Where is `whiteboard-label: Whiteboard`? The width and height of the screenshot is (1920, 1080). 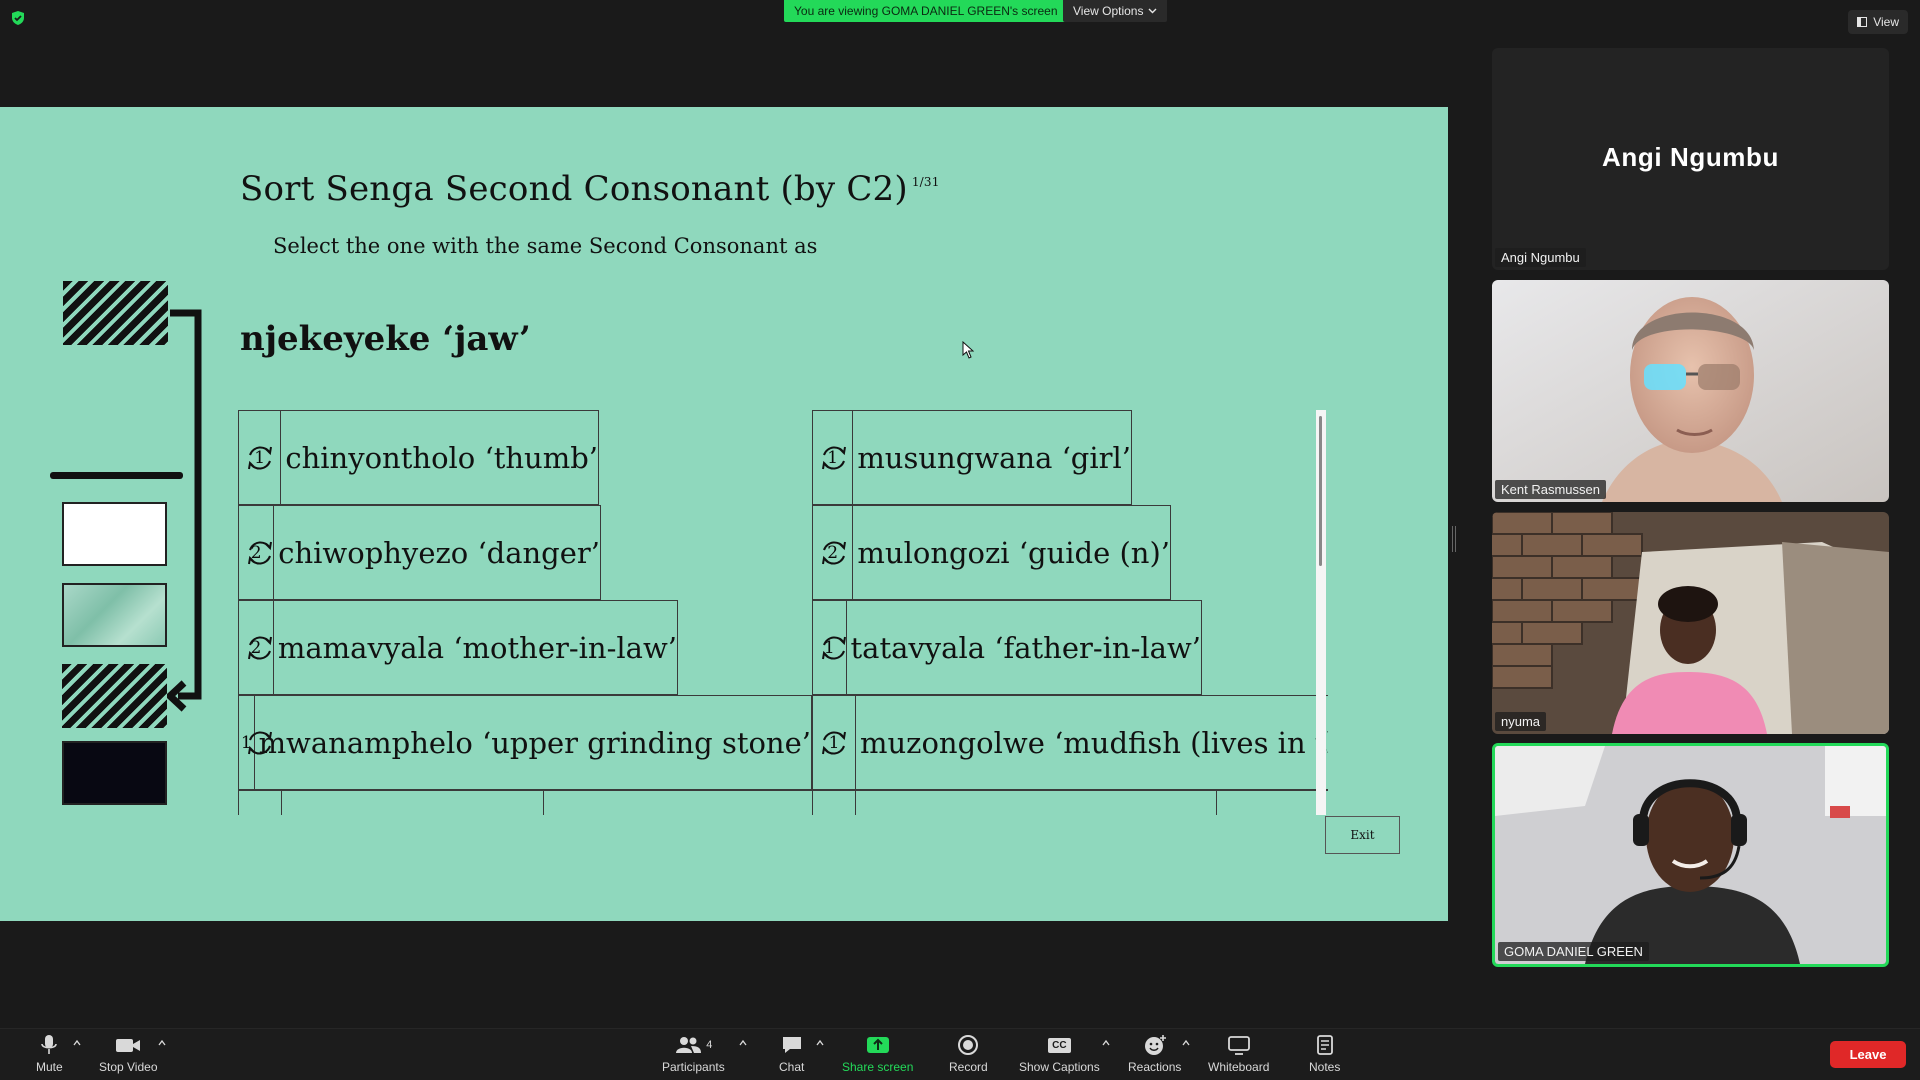
whiteboard-label: Whiteboard is located at coordinates (1239, 1067).